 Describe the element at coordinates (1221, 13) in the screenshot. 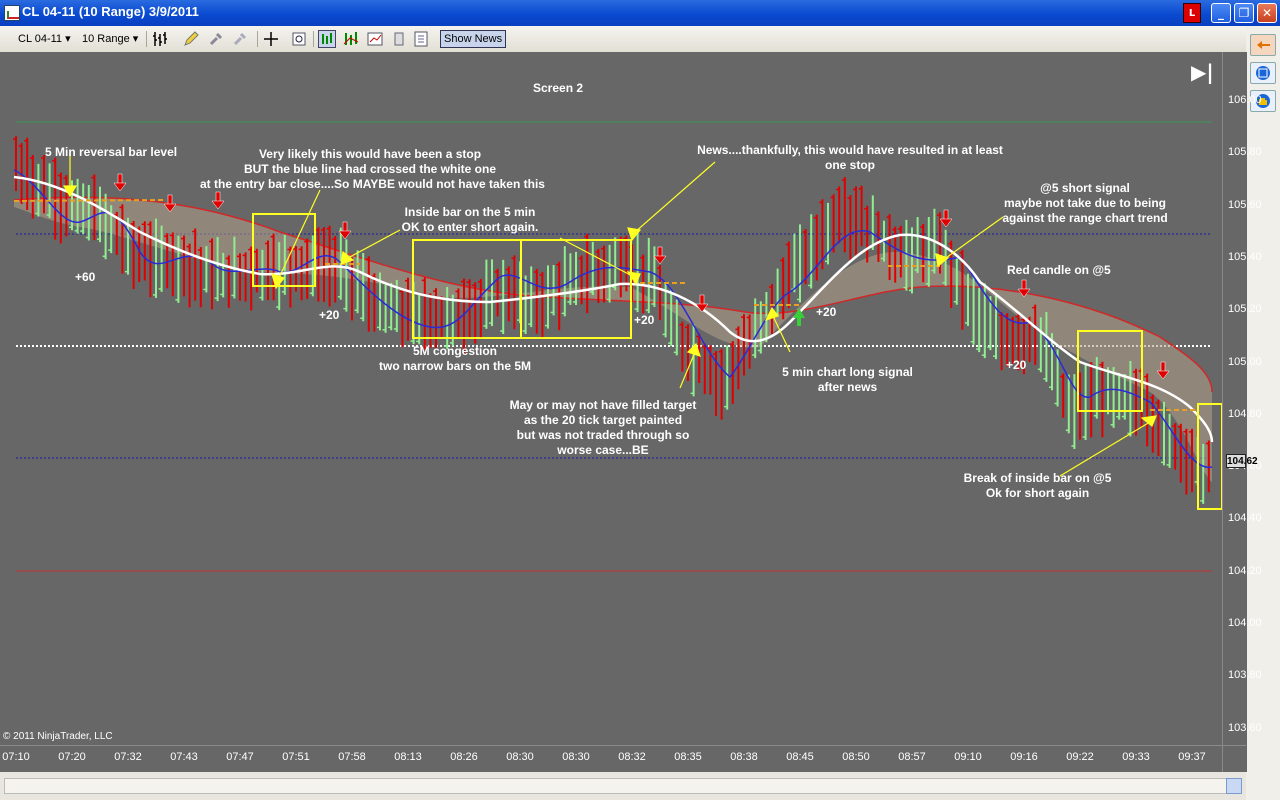

I see `minimize-icon: _` at that location.